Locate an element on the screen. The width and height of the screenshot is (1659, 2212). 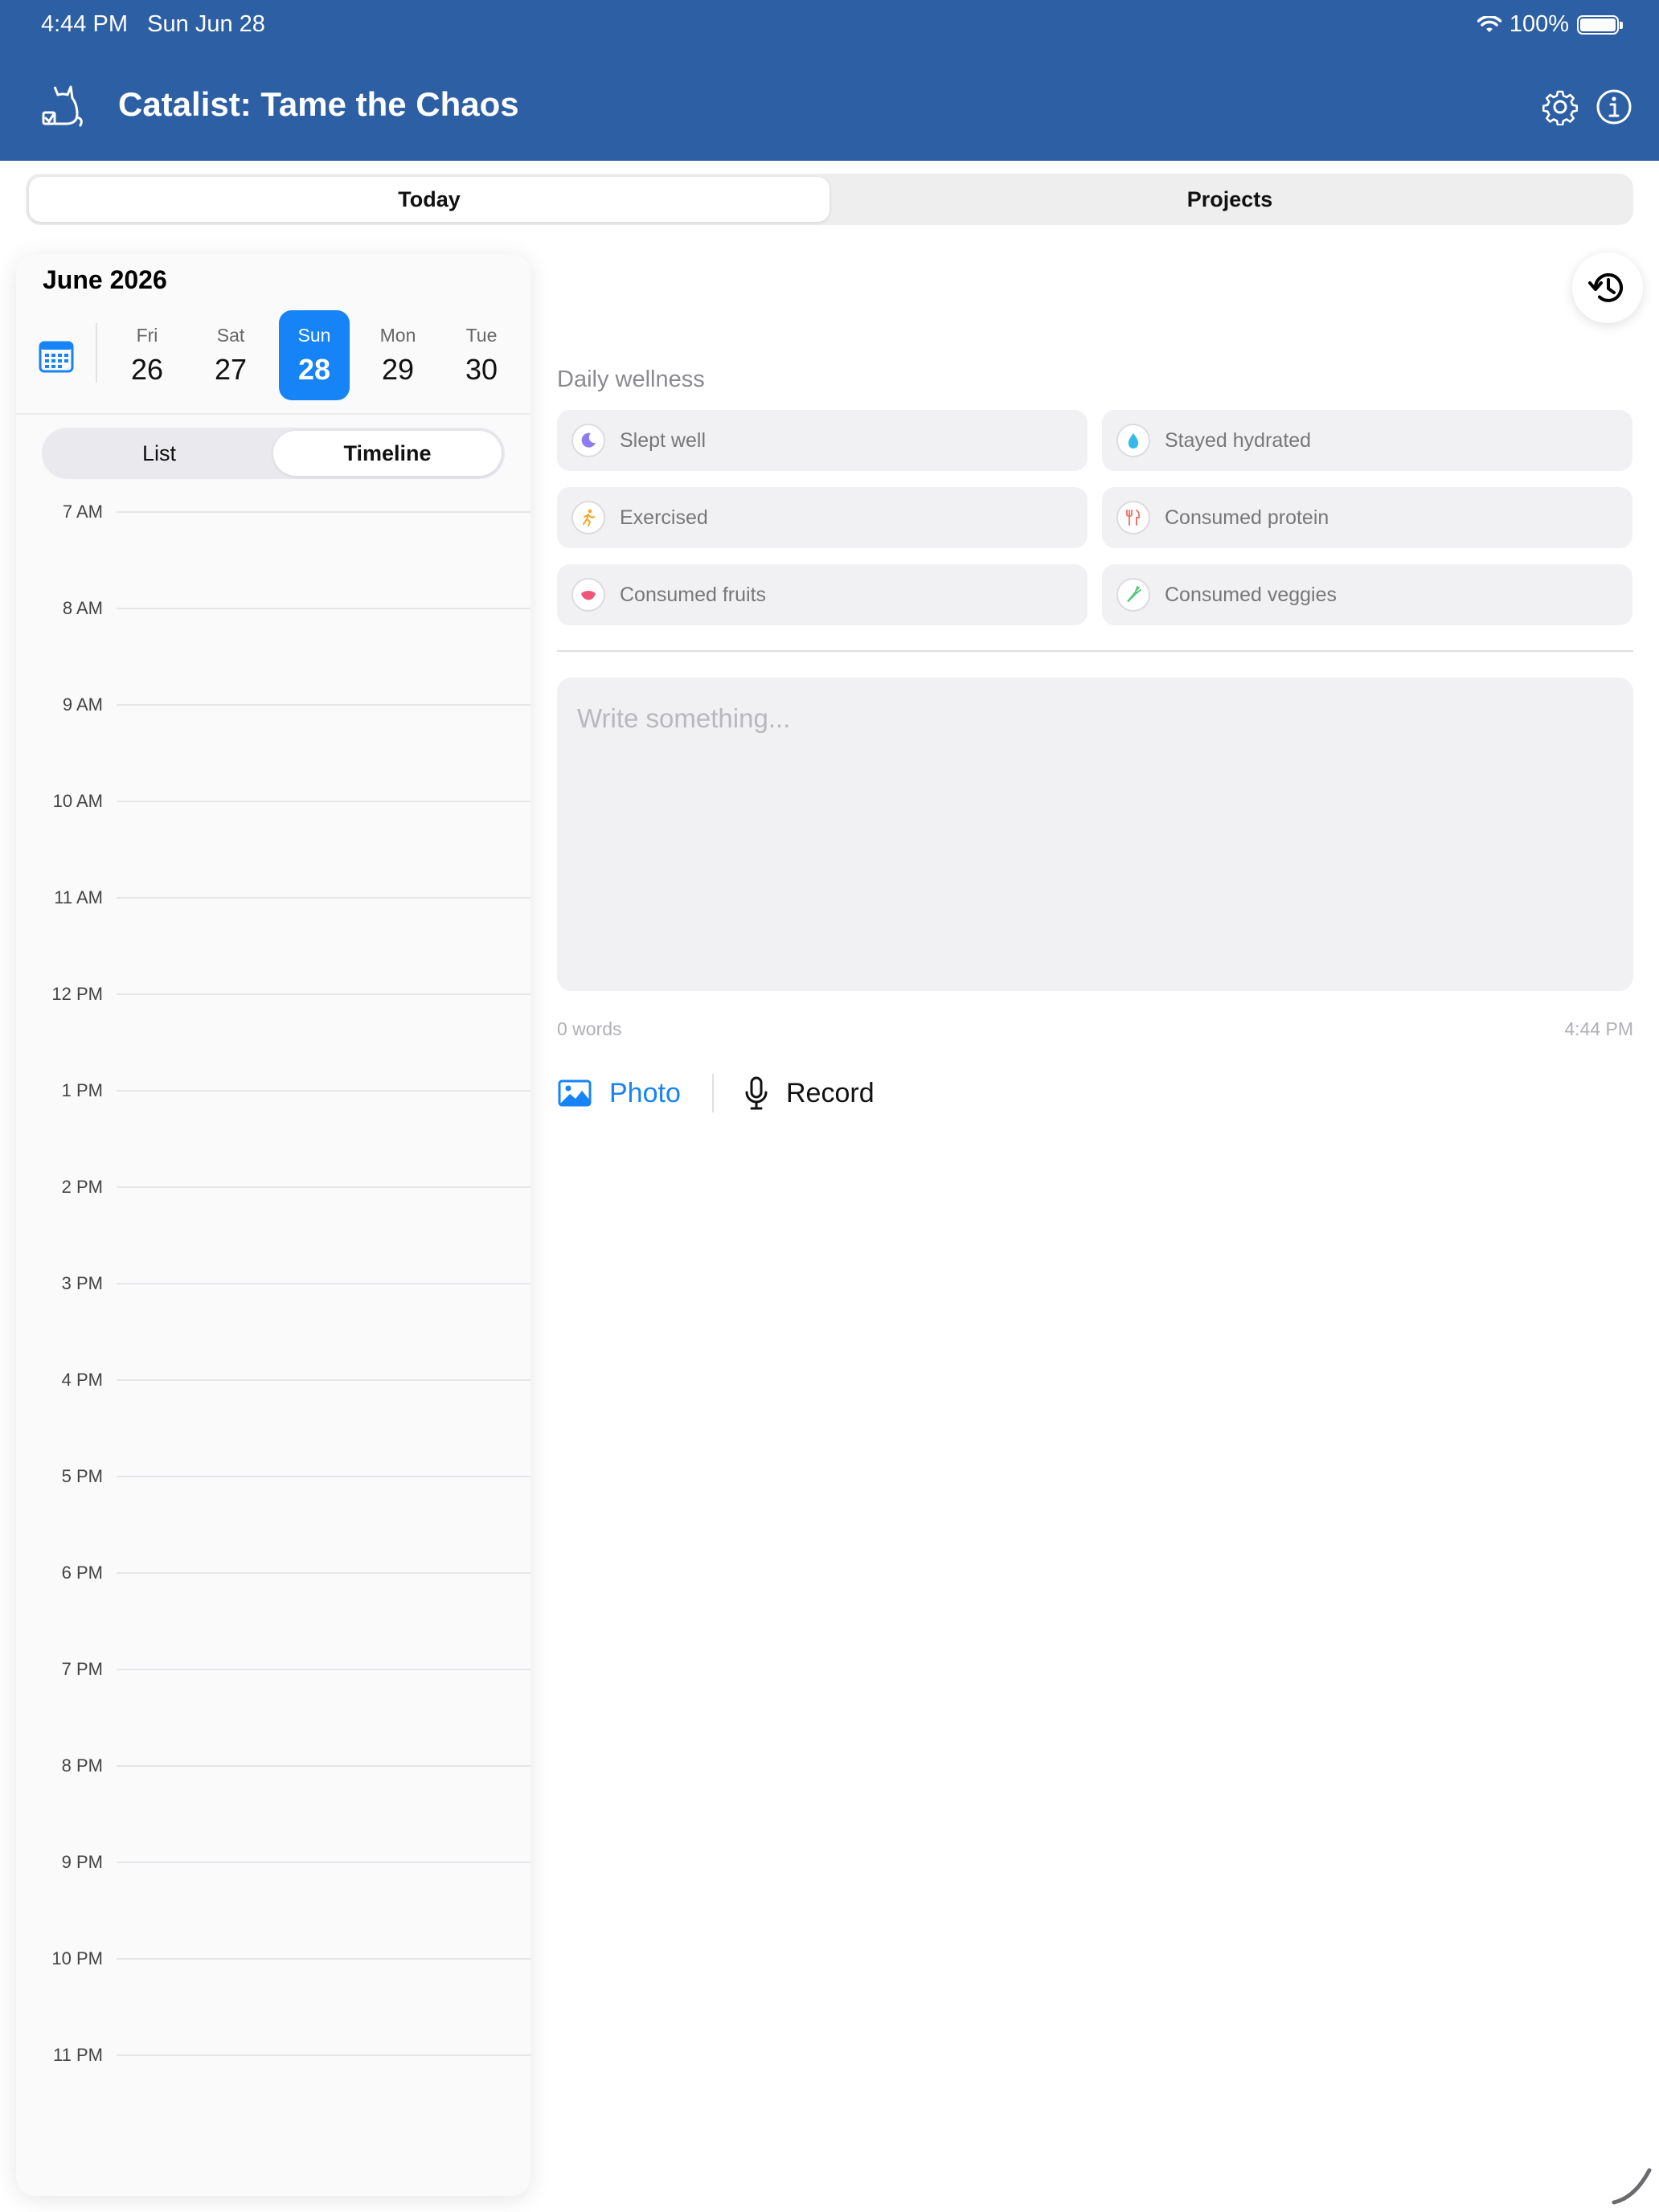
day-tue-30: Tue 30 is located at coordinates (481, 355).